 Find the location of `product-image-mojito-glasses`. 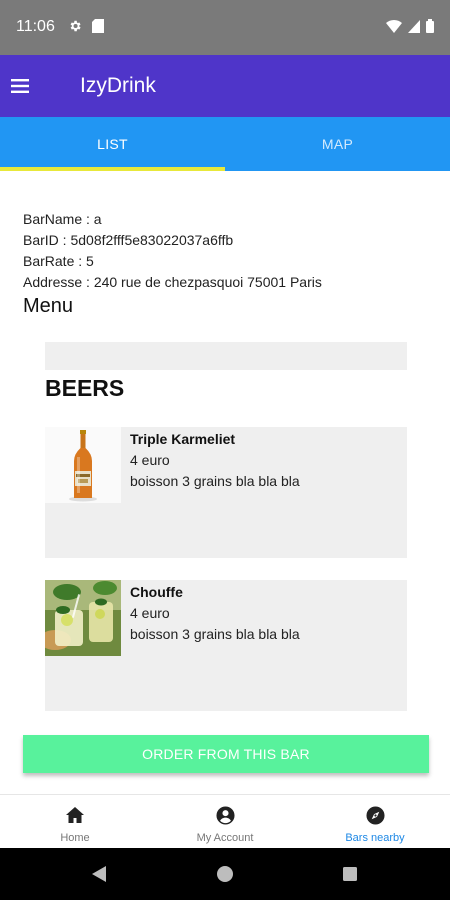

product-image-mojito-glasses is located at coordinates (83, 618).